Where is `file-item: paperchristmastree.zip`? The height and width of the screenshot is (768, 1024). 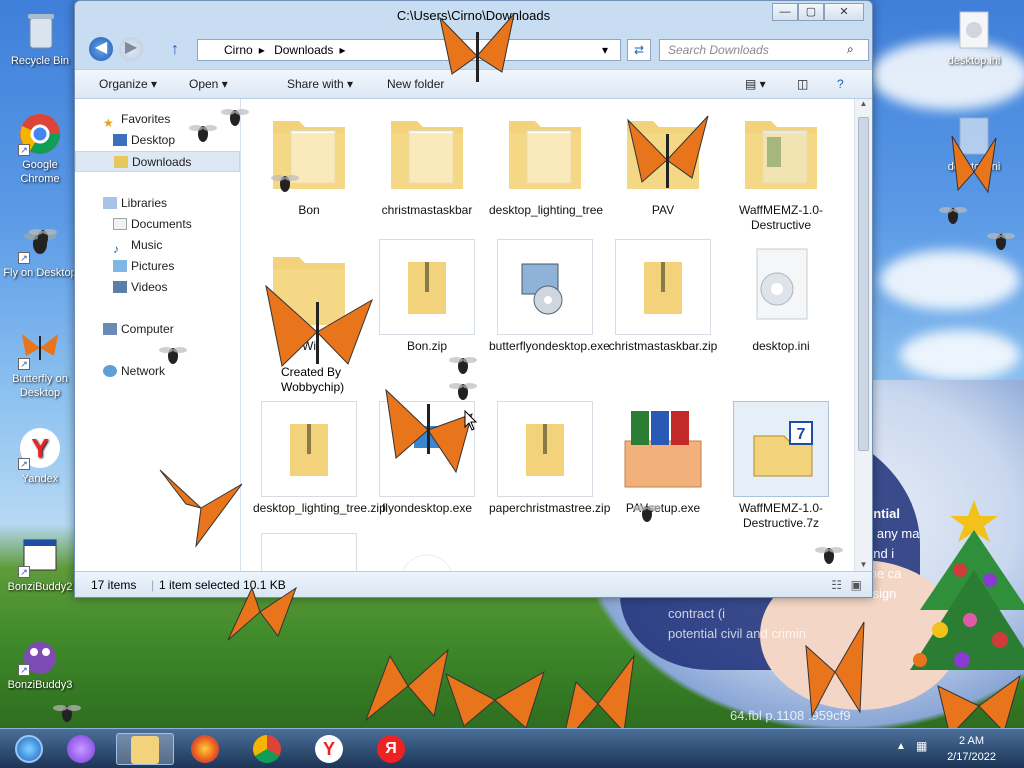
file-item: paperchristmastree.zip is located at coordinates (549, 458).